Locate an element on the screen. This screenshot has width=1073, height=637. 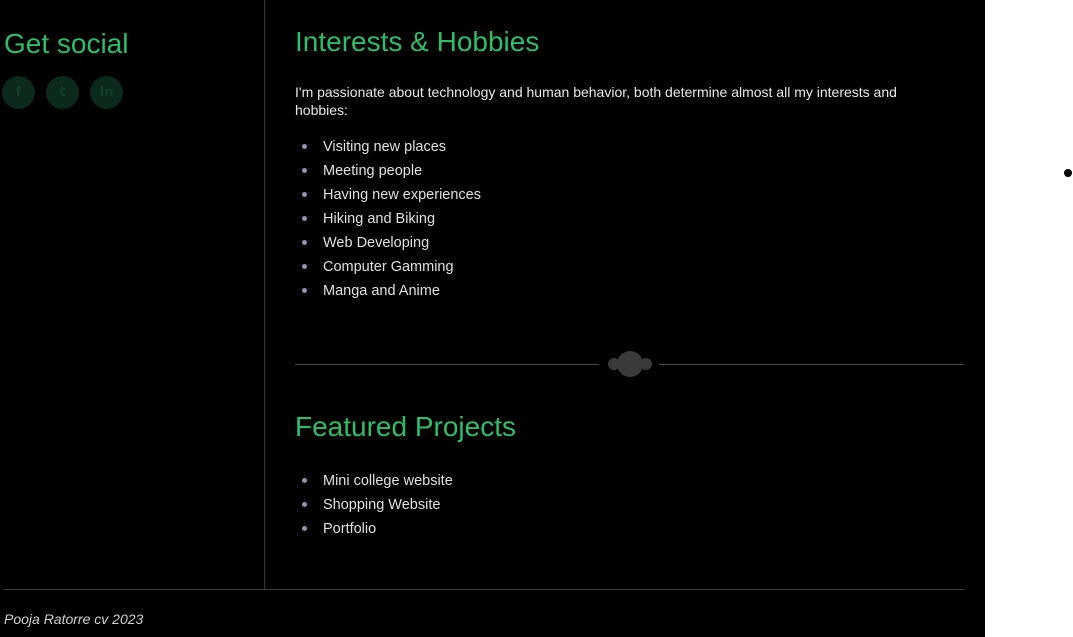
list-item: Manga and Anime is located at coordinates (388, 291).